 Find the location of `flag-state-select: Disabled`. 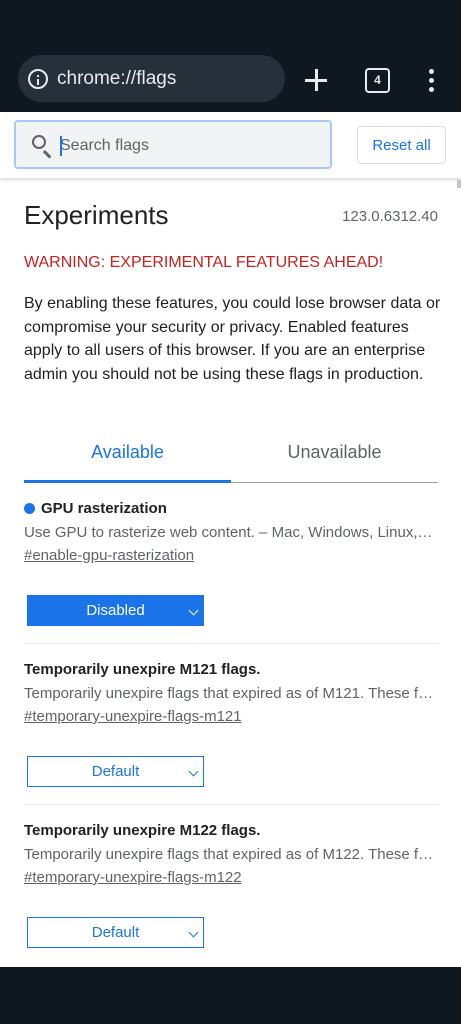

flag-state-select: Disabled is located at coordinates (115, 610).